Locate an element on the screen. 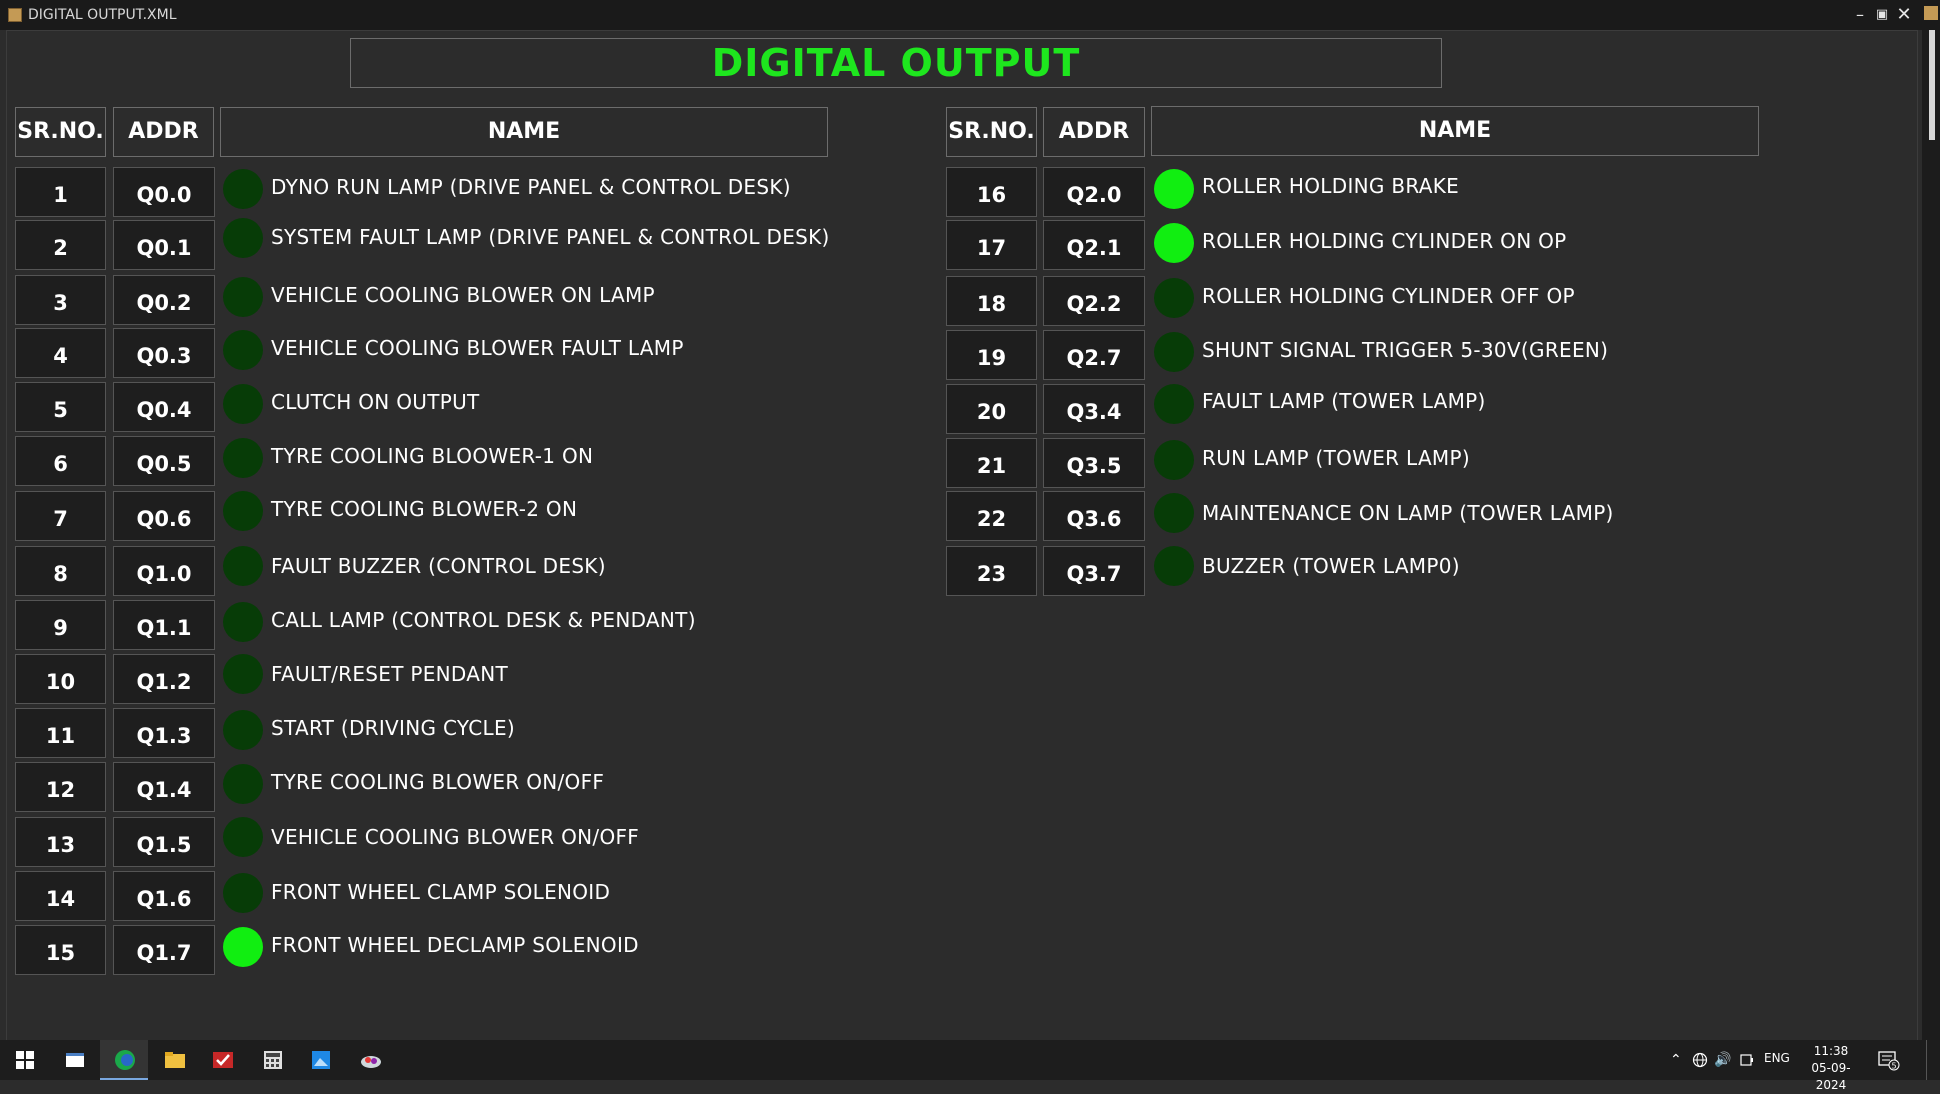 This screenshot has height=1094, width=1940. row-address: Q0.2 is located at coordinates (164, 300).